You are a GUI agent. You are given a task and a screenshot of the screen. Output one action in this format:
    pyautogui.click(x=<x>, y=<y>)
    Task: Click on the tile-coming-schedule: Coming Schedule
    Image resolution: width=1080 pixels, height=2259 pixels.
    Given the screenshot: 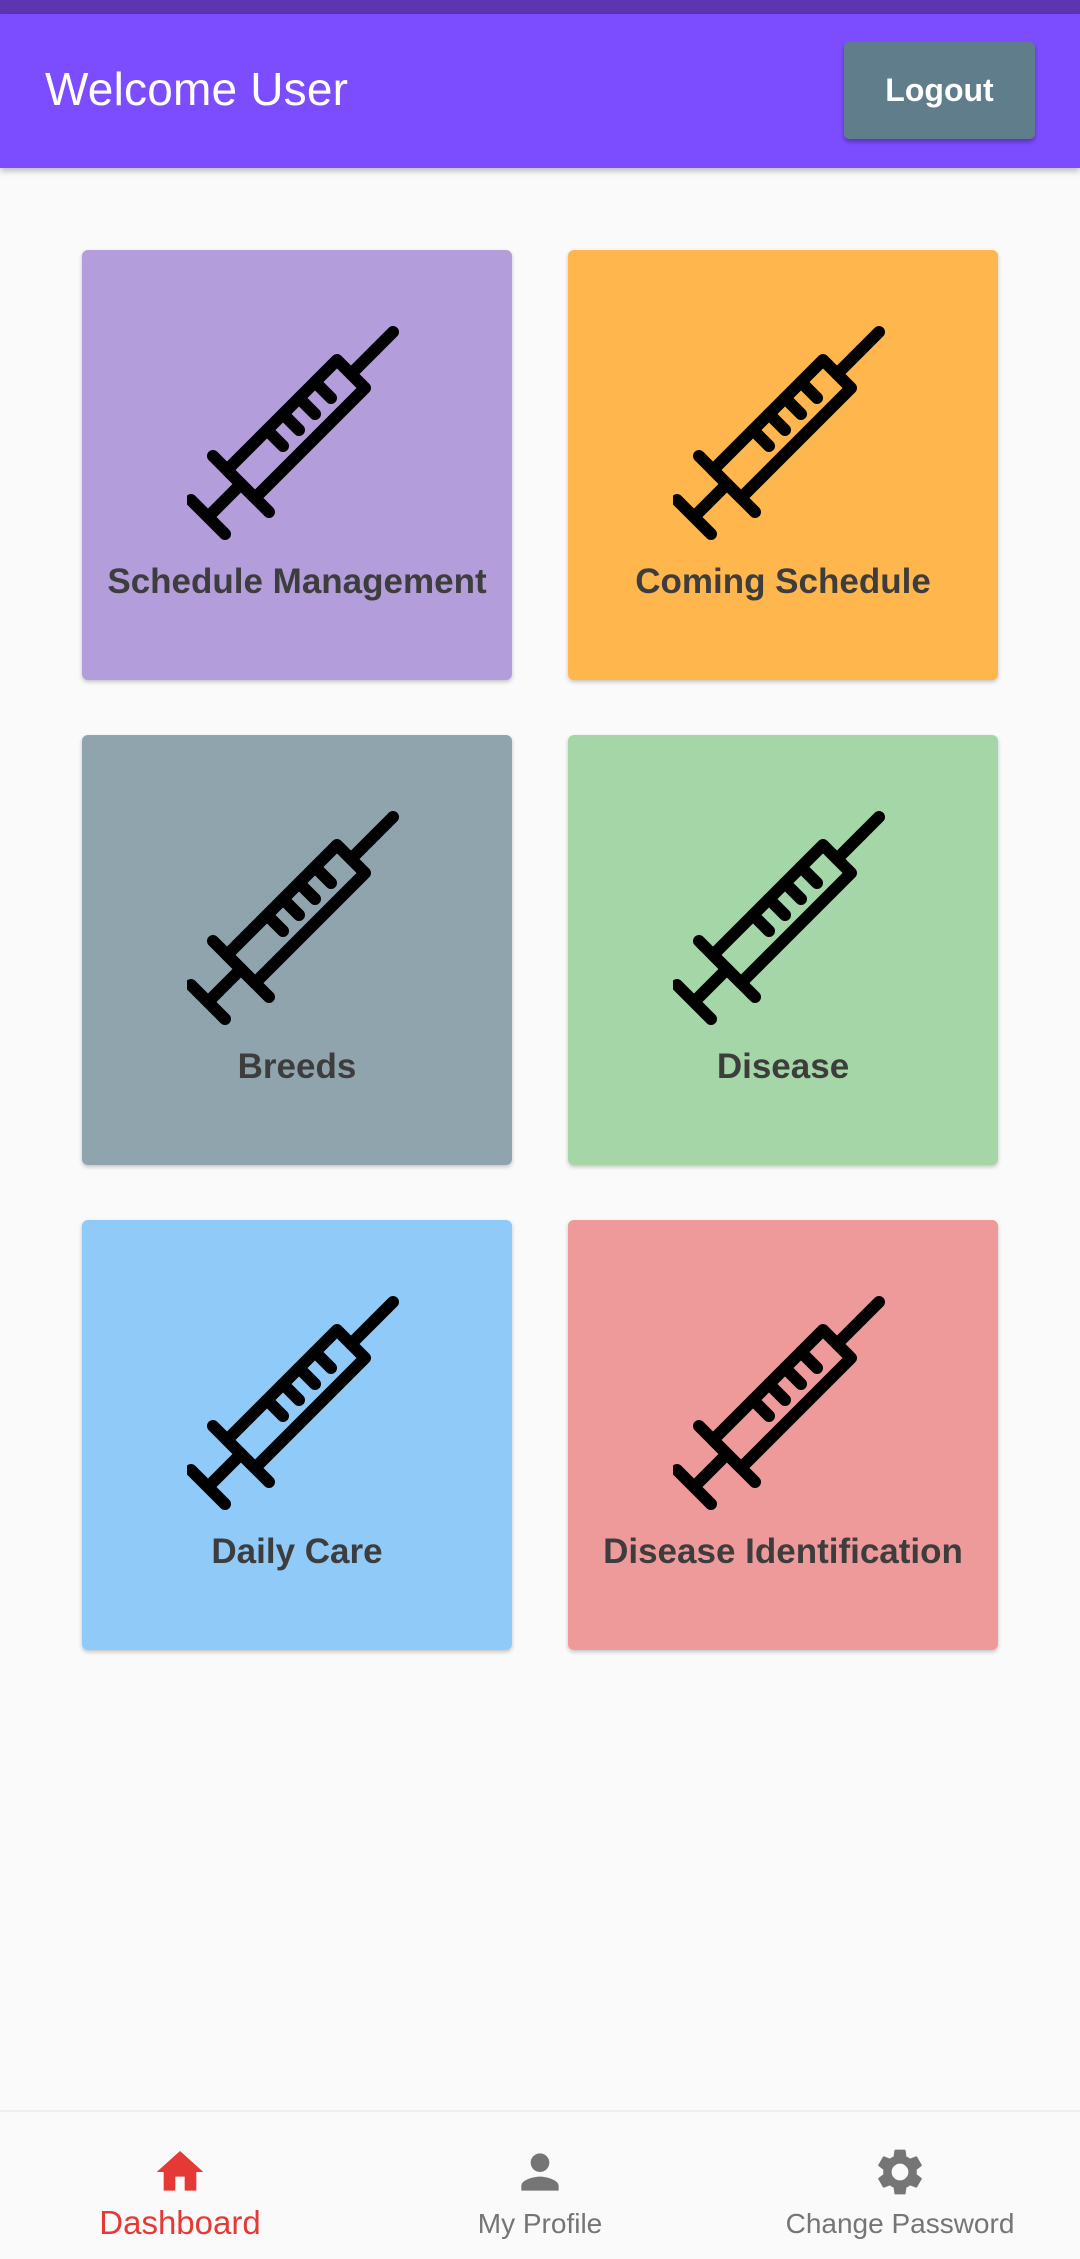 What is the action you would take?
    pyautogui.click(x=783, y=465)
    